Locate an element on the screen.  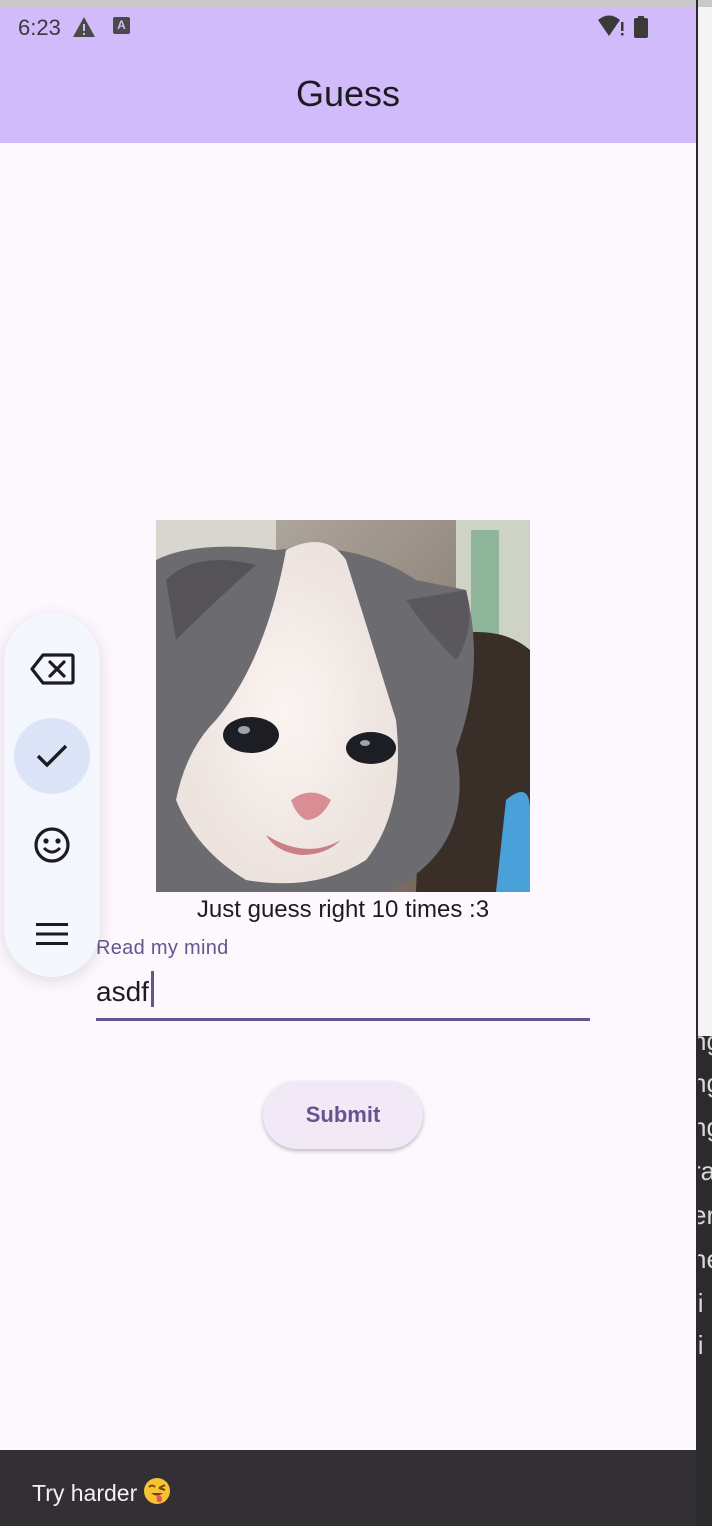
kitten-image is located at coordinates (343, 706).